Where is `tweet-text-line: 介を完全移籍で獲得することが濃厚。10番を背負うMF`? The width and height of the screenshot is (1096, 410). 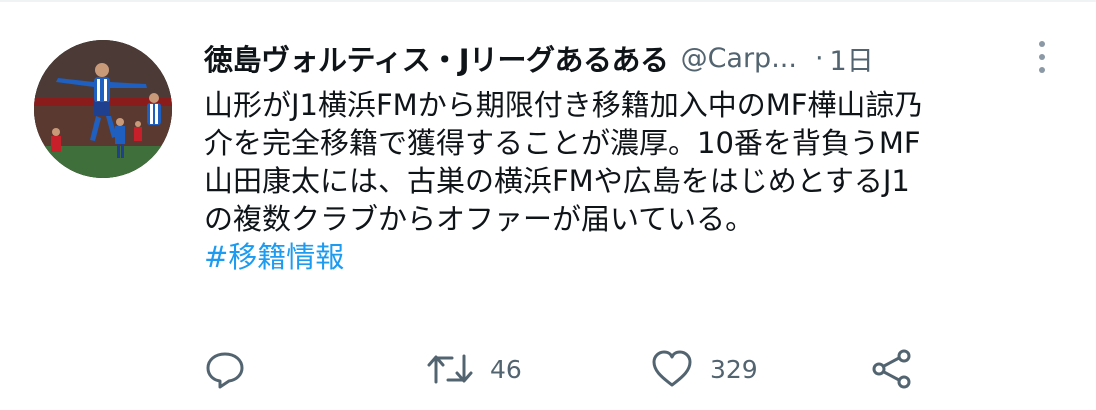 tweet-text-line: 介を完全移籍で獲得することが濃厚。10番を背負うMF is located at coordinates (562, 143).